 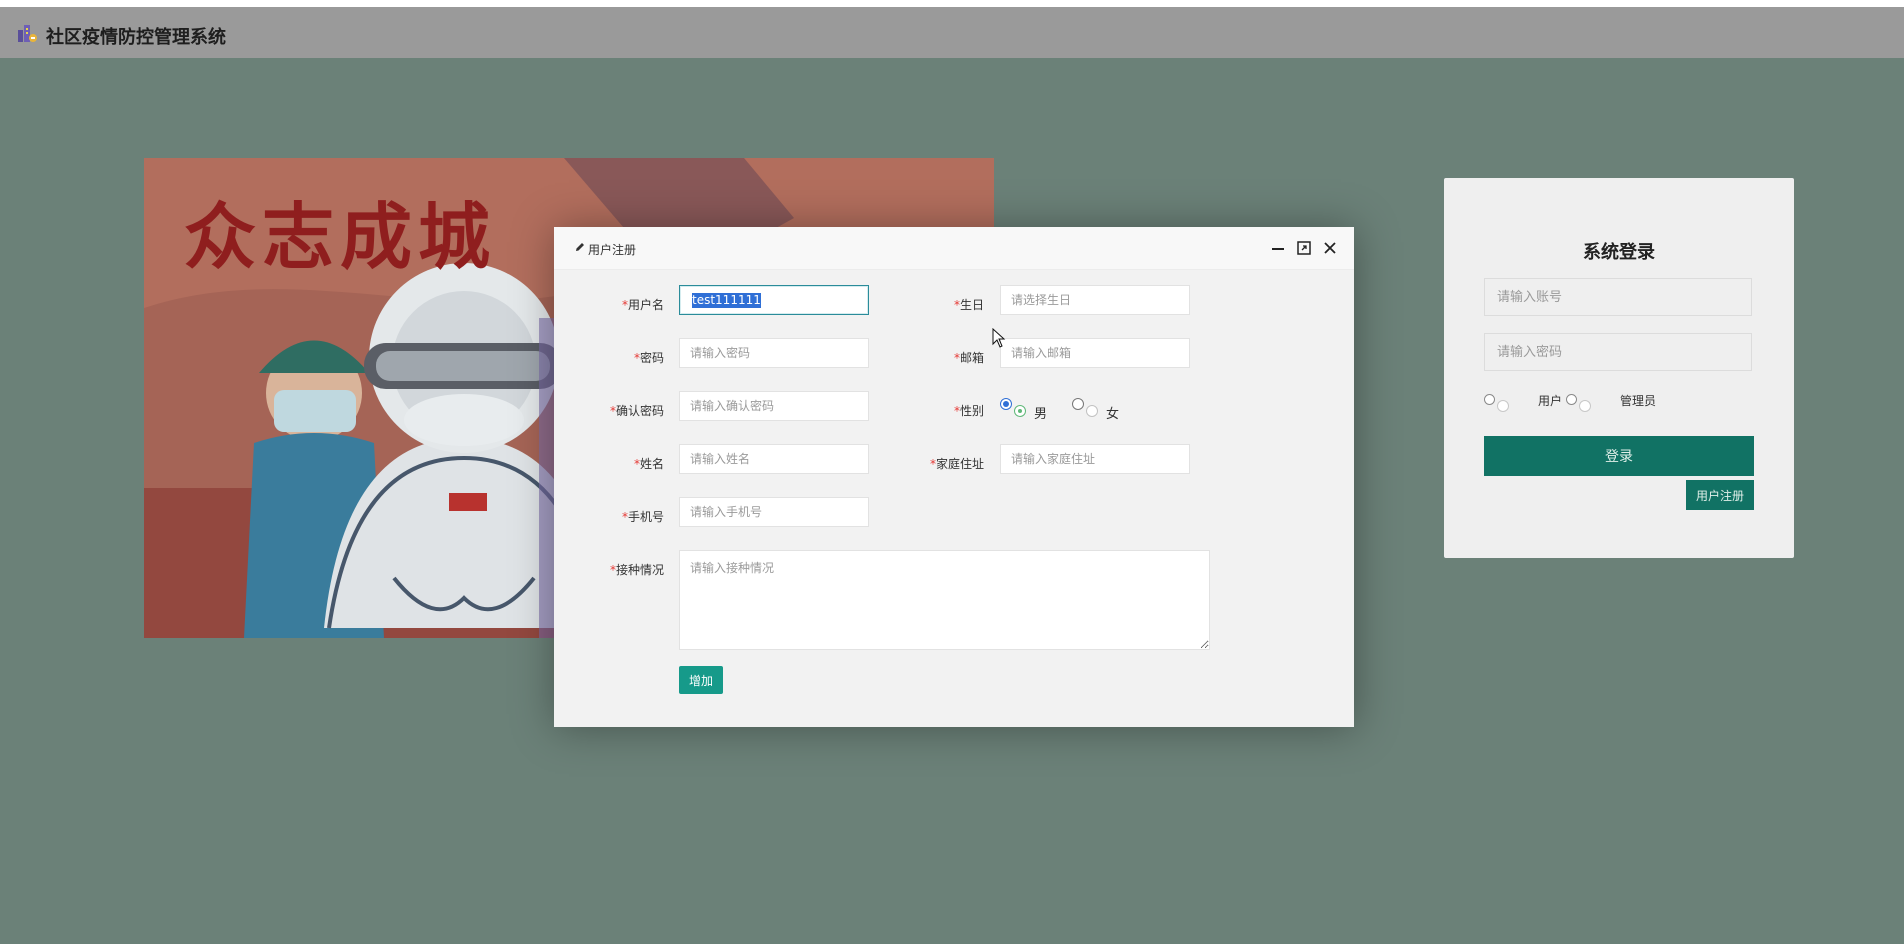 What do you see at coordinates (1720, 495) in the screenshot?
I see `register-button: 用户注册` at bounding box center [1720, 495].